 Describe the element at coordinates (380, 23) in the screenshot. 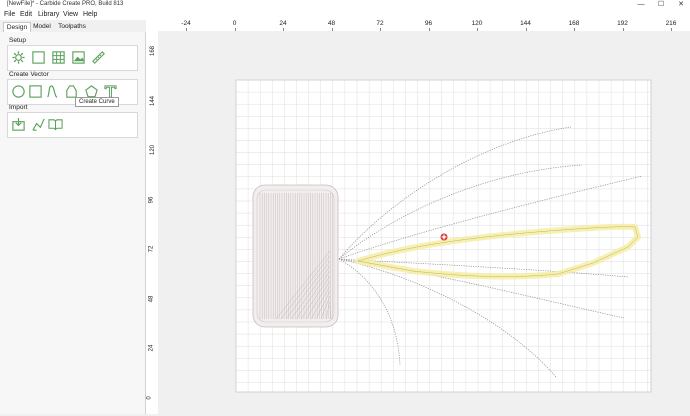

I see `ruler-top-label: 72` at that location.